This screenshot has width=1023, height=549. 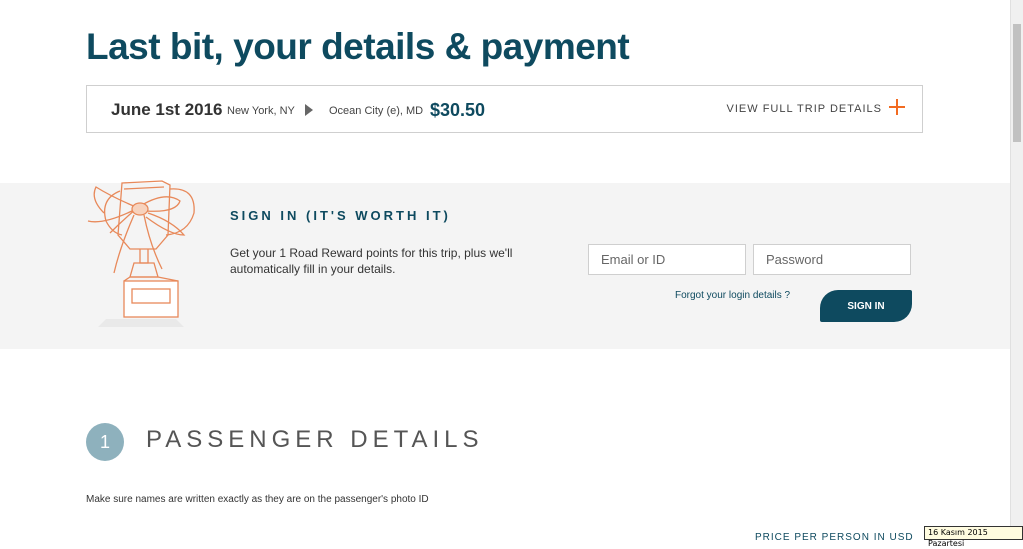 What do you see at coordinates (105, 442) in the screenshot?
I see `step-number-badge: 1` at bounding box center [105, 442].